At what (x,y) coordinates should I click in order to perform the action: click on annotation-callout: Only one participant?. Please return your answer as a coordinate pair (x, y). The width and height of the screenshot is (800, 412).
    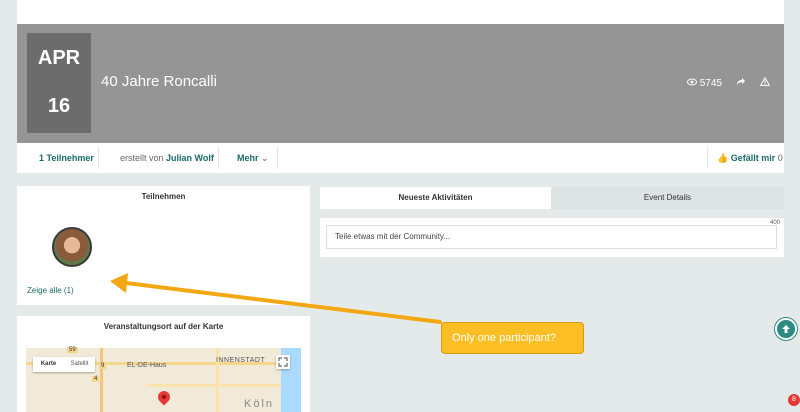
    Looking at the image, I should click on (512, 338).